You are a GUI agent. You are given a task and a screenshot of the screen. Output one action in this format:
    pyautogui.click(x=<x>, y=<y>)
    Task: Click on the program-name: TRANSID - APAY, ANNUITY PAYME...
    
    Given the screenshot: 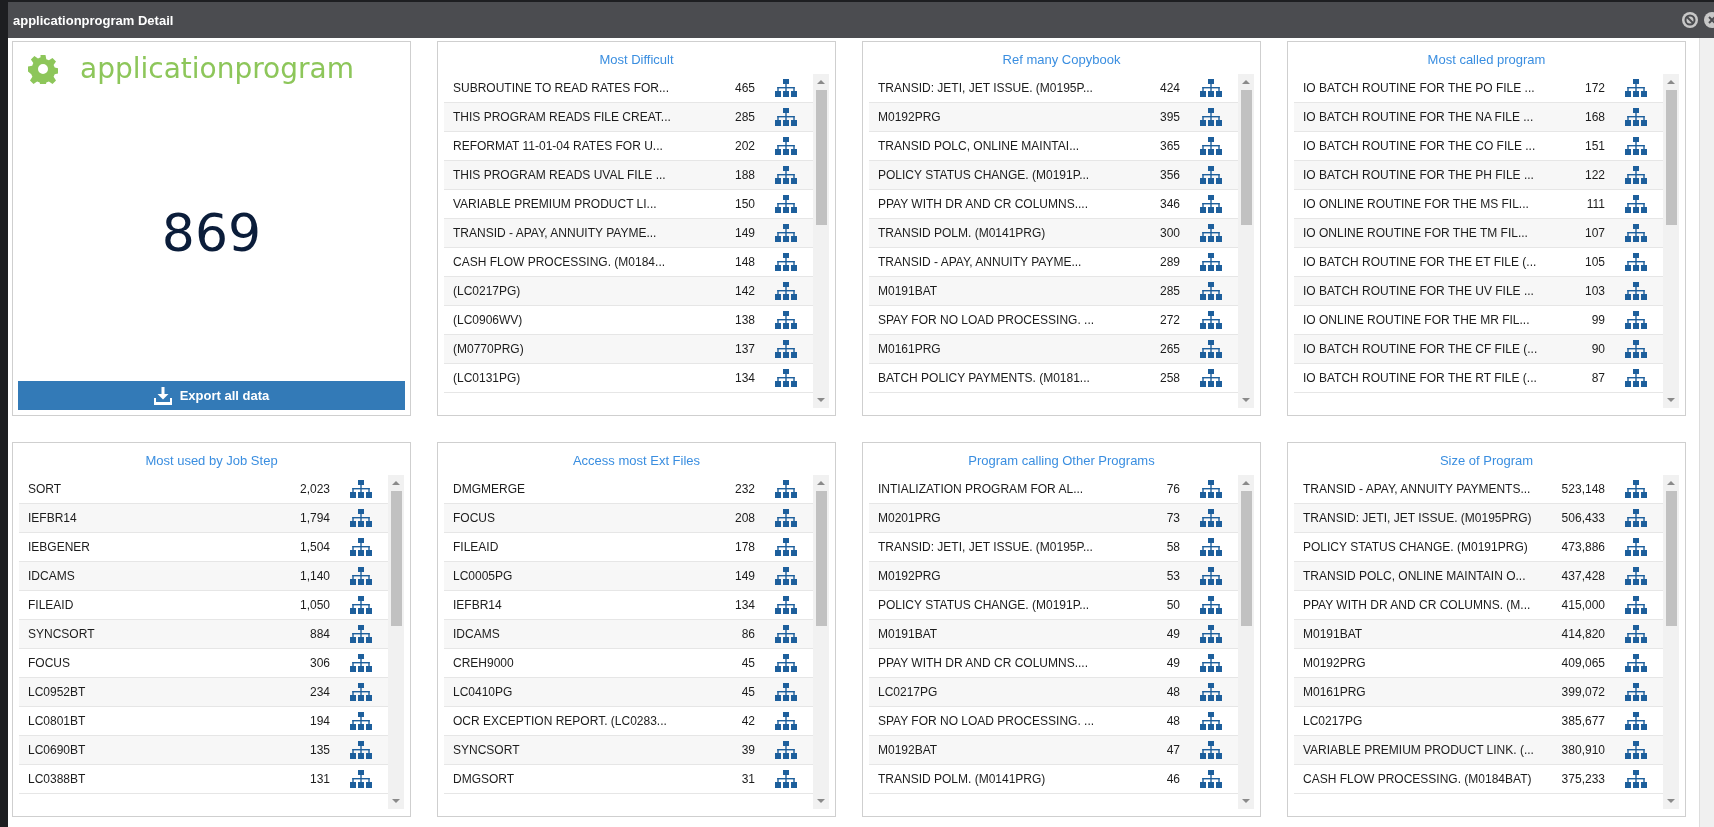 What is the action you would take?
    pyautogui.click(x=980, y=262)
    